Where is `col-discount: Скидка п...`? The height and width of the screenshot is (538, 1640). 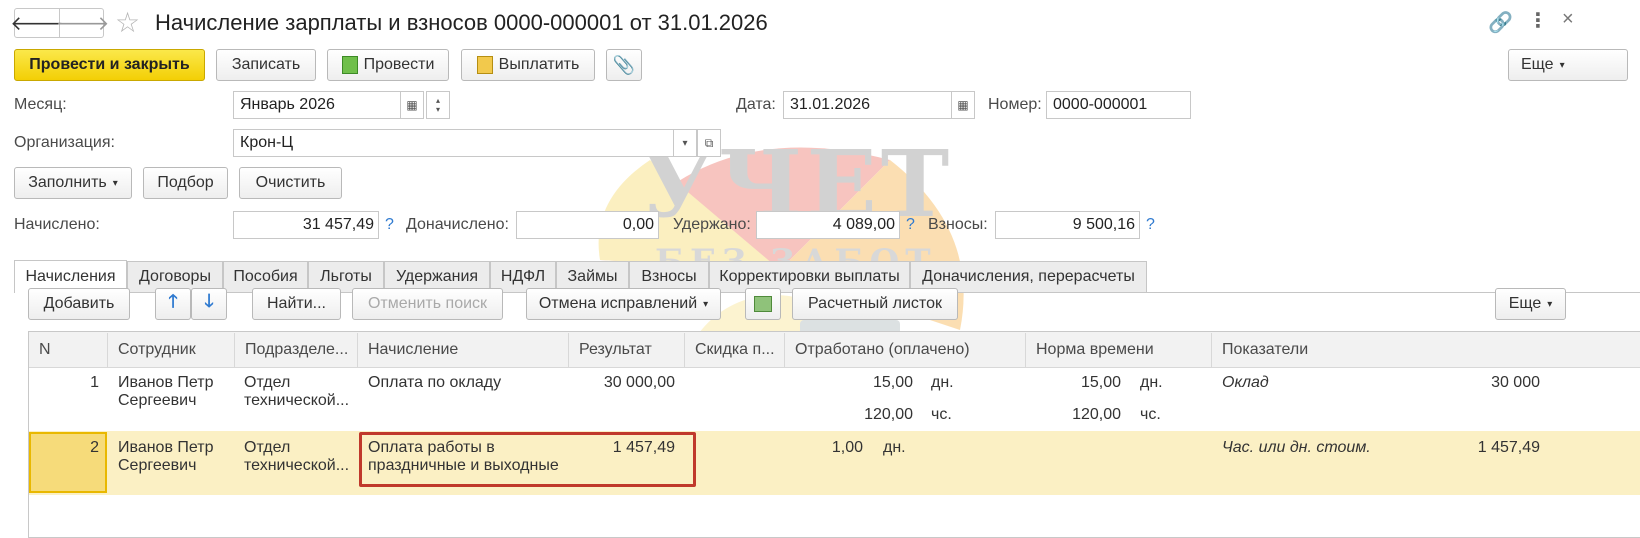 col-discount: Скидка п... is located at coordinates (735, 350).